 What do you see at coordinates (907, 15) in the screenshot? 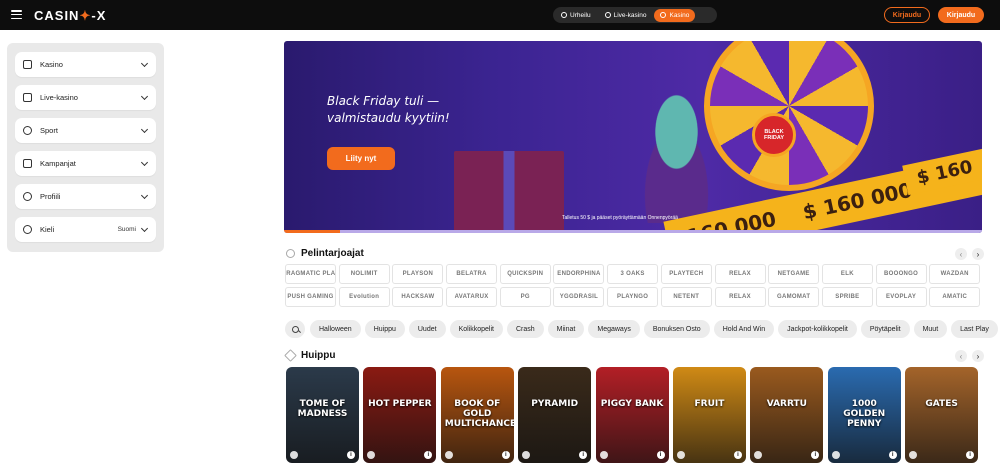
I see `login-button: Kirjaudu` at bounding box center [907, 15].